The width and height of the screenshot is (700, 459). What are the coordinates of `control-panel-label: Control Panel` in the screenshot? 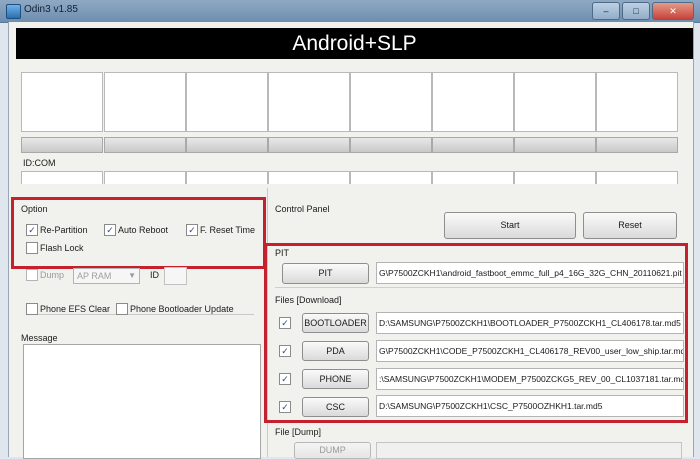 It's located at (302, 209).